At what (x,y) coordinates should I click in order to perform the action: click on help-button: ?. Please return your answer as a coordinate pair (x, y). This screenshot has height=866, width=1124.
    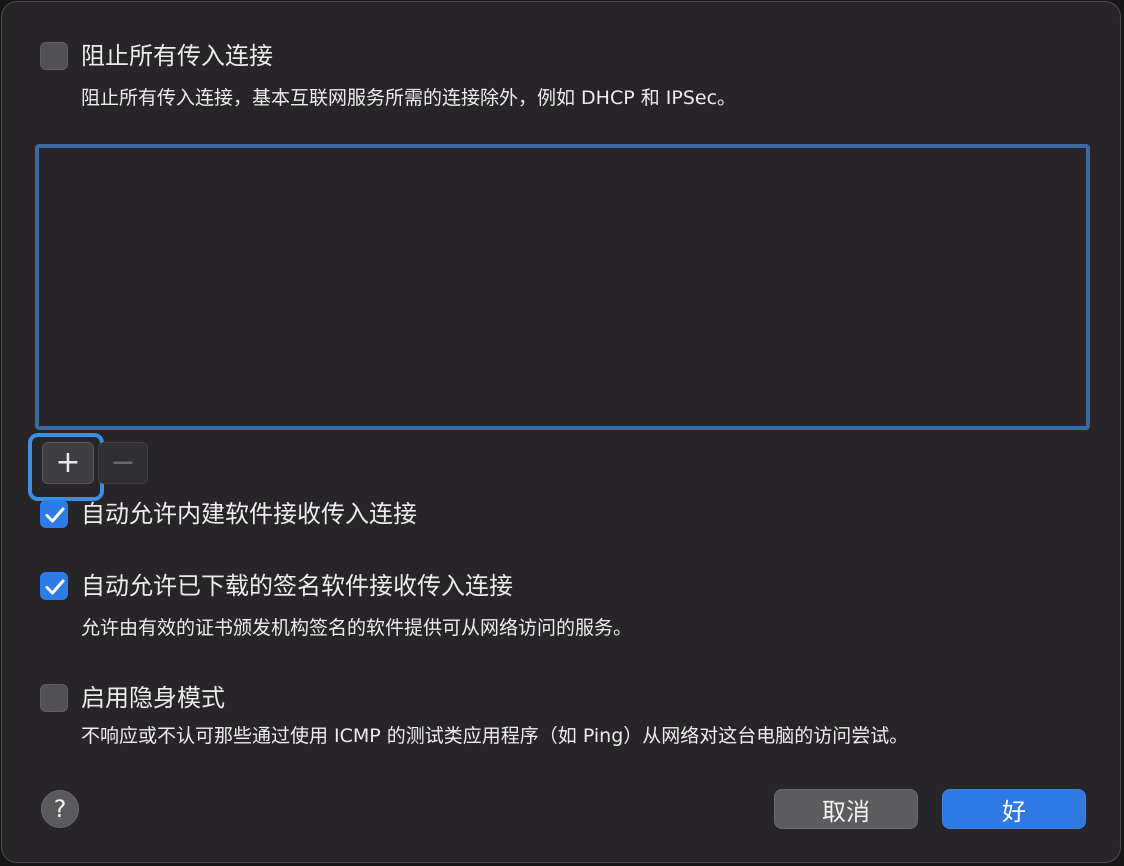
    Looking at the image, I should click on (60, 809).